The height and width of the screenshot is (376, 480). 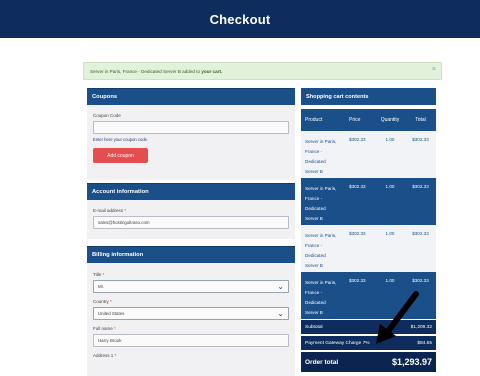 I want to click on col-product: Product, so click(x=314, y=120).